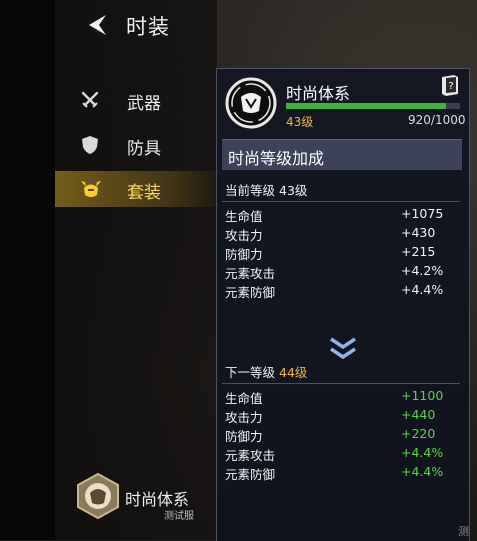 This screenshot has width=477, height=541. I want to click on nav-item-sets: 套装, so click(136, 189).